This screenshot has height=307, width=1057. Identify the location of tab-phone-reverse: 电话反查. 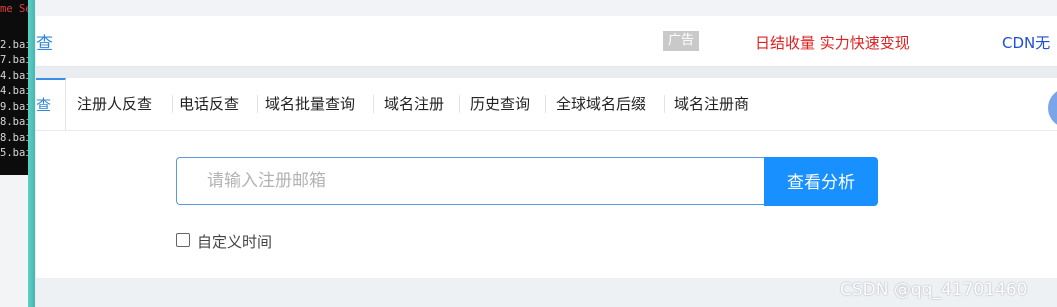
(209, 104).